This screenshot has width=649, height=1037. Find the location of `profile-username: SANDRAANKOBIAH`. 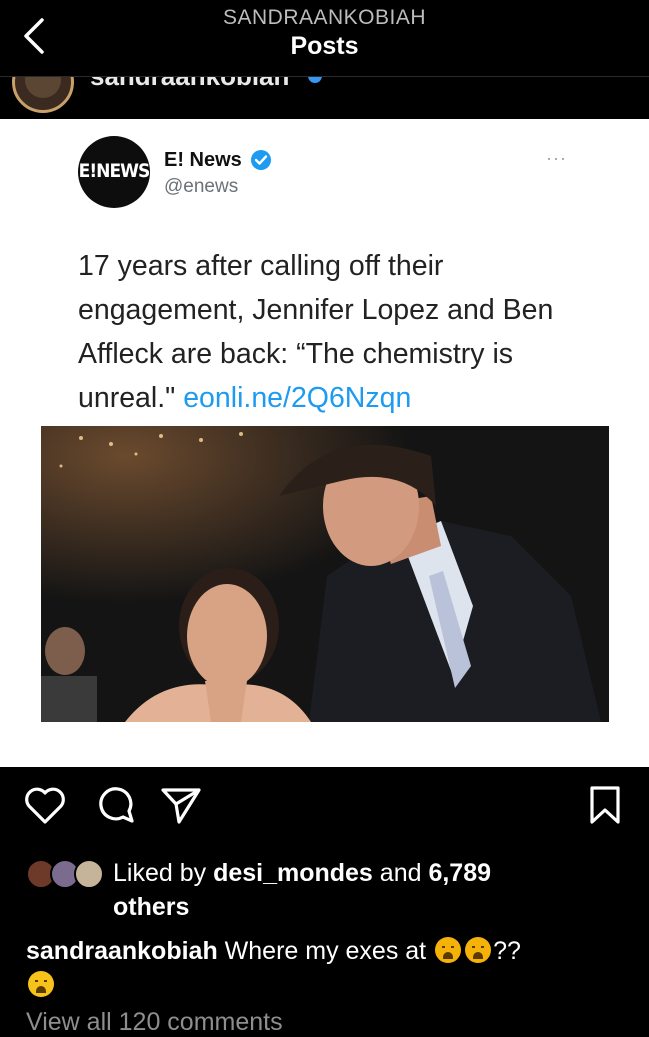

profile-username: SANDRAANKOBIAH is located at coordinates (324, 17).